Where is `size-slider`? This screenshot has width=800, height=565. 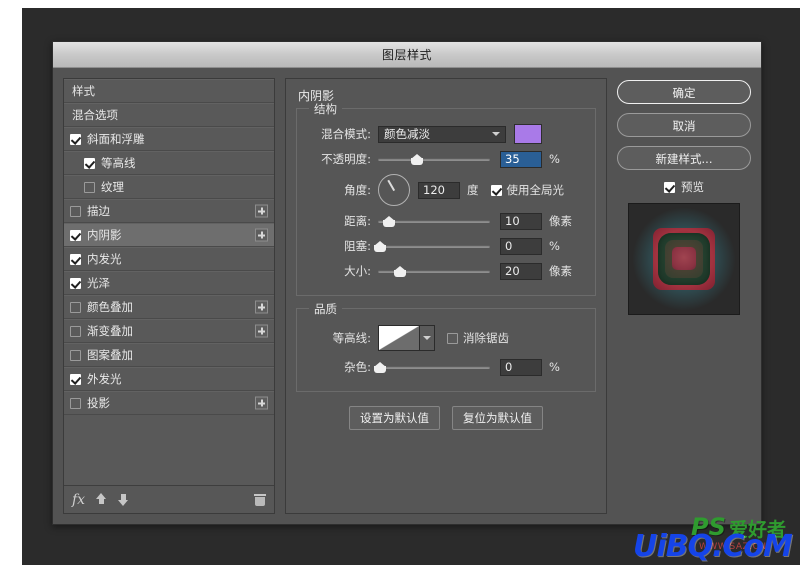
size-slider is located at coordinates (434, 271).